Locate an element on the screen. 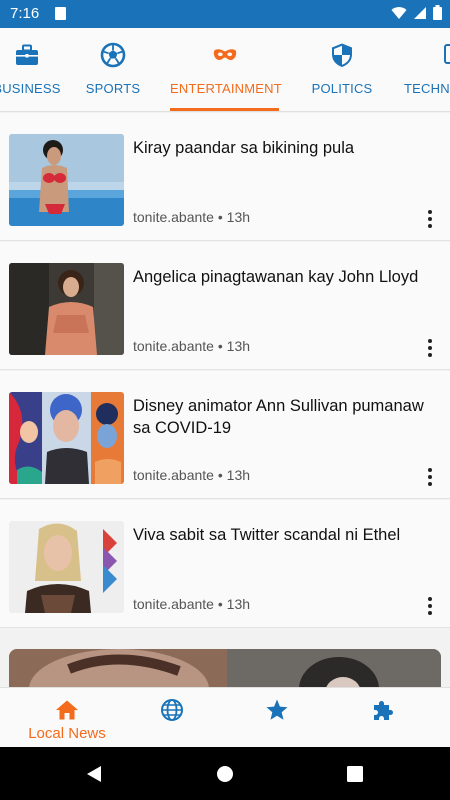 Image resolution: width=450 pixels, height=800 pixels. system-navigation-bar is located at coordinates (225, 773).